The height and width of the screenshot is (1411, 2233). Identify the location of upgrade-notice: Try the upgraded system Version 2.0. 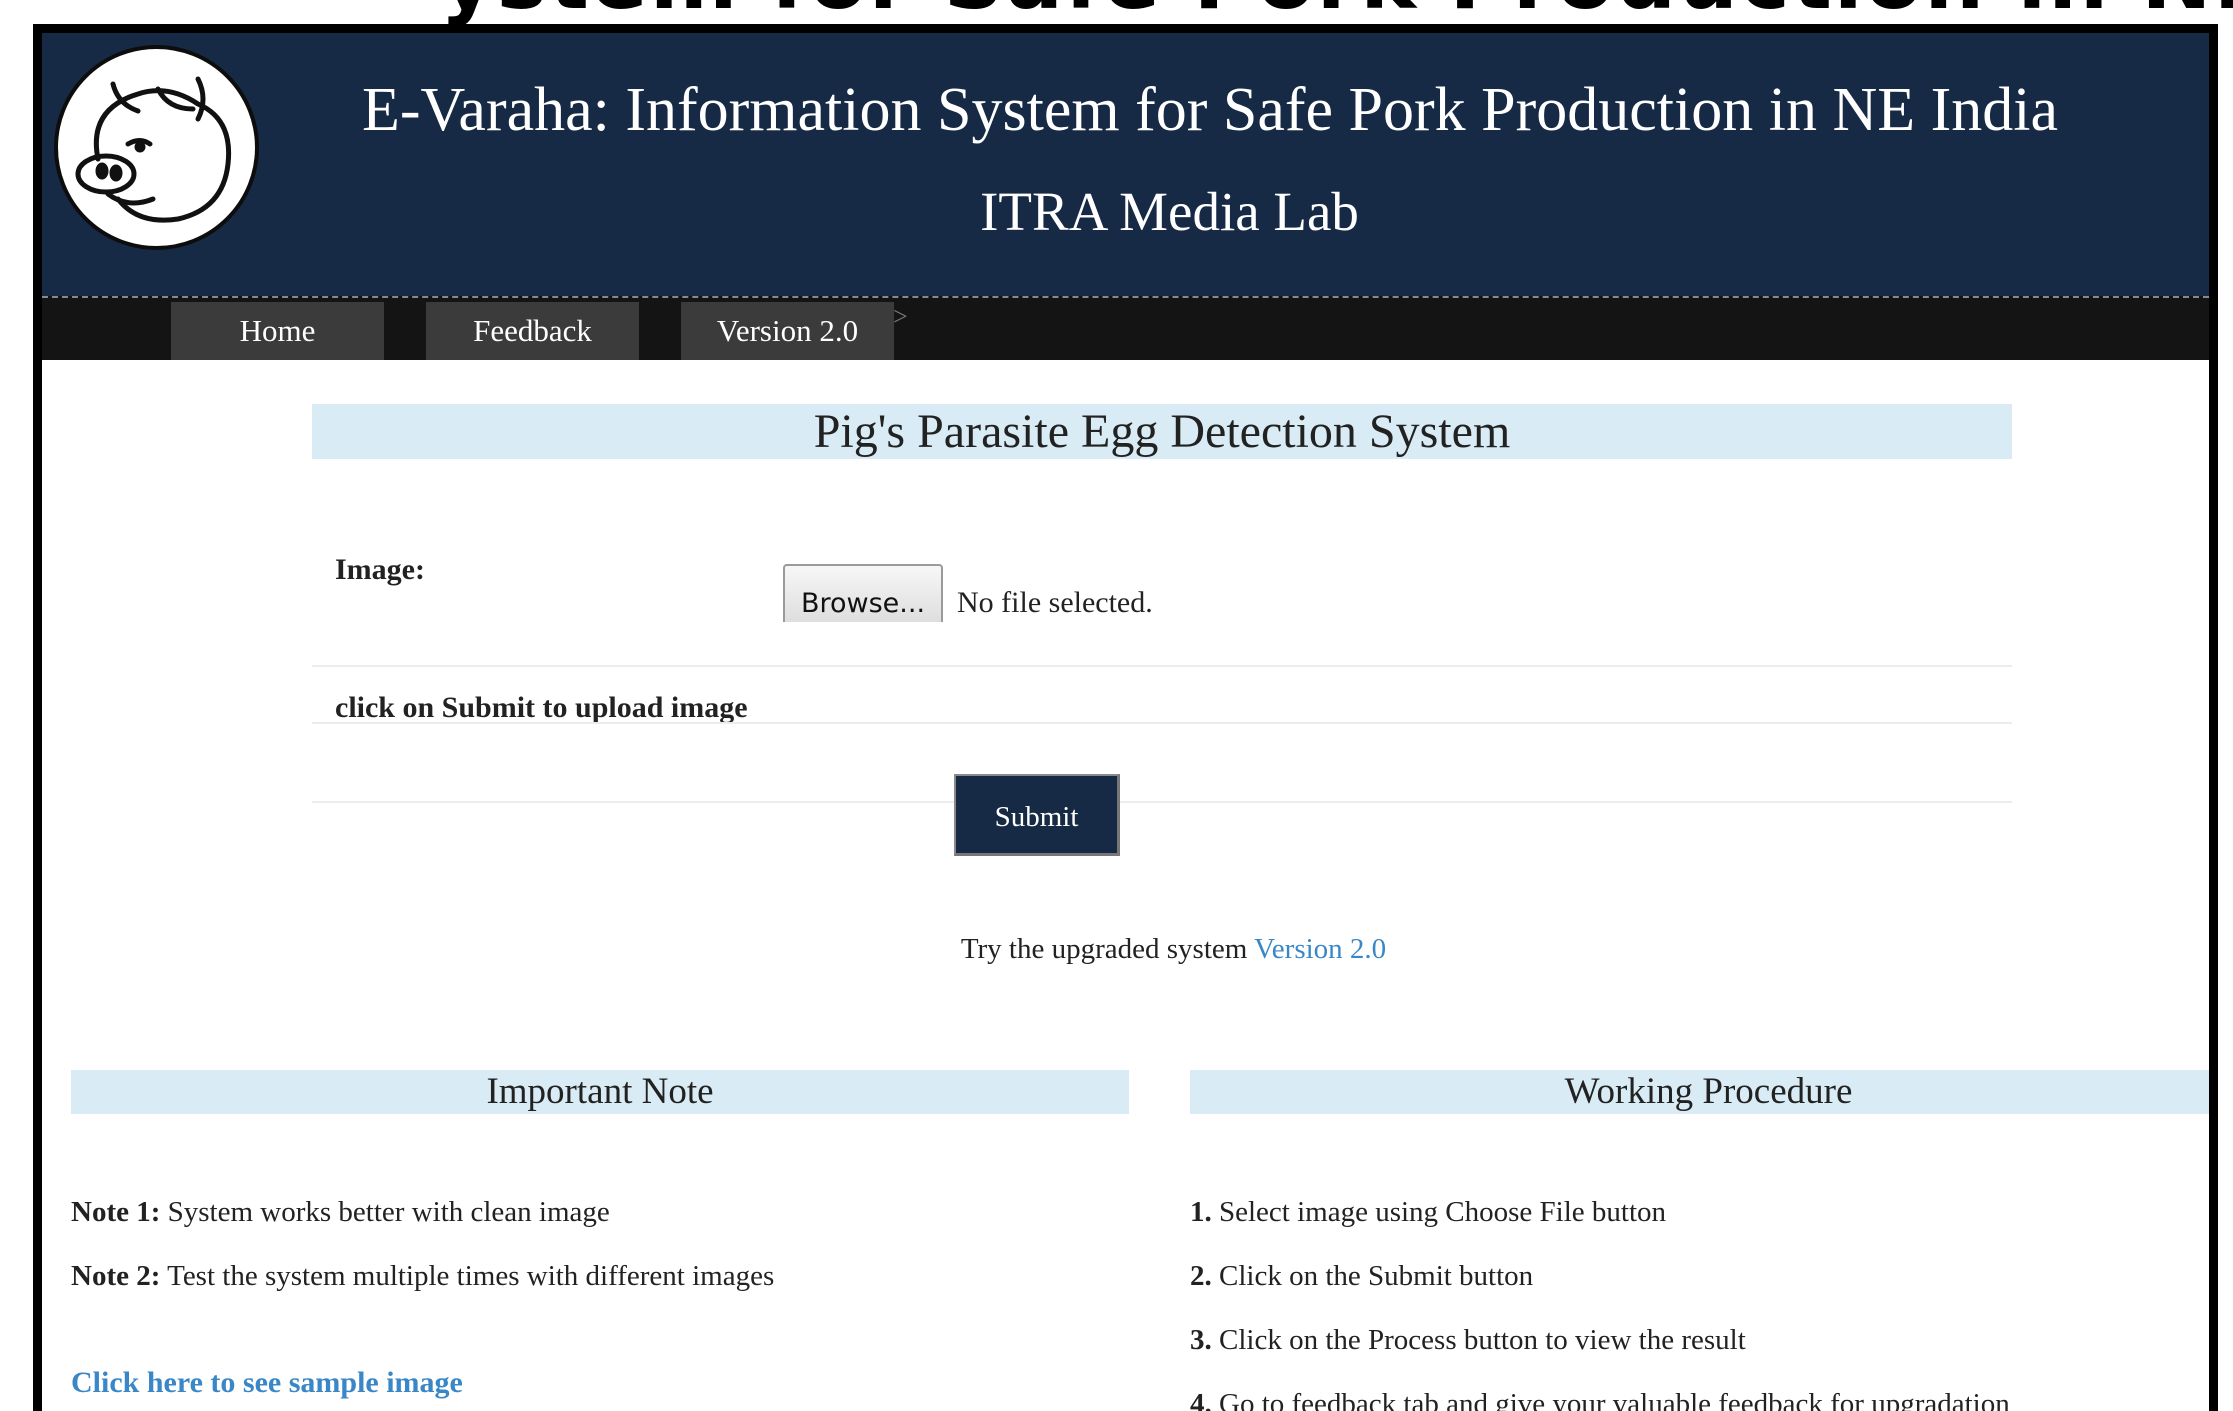
(1125, 949).